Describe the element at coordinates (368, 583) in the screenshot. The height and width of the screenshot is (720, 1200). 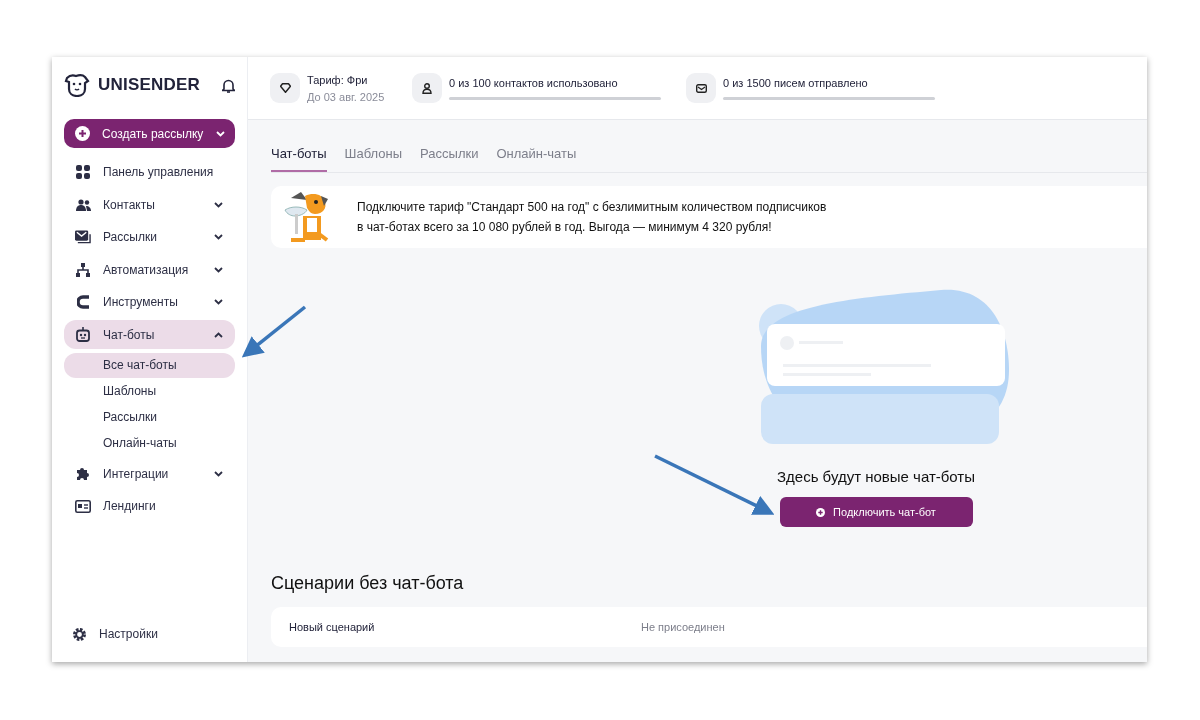
I see `section-heading: Сценарии без чат-бота` at that location.